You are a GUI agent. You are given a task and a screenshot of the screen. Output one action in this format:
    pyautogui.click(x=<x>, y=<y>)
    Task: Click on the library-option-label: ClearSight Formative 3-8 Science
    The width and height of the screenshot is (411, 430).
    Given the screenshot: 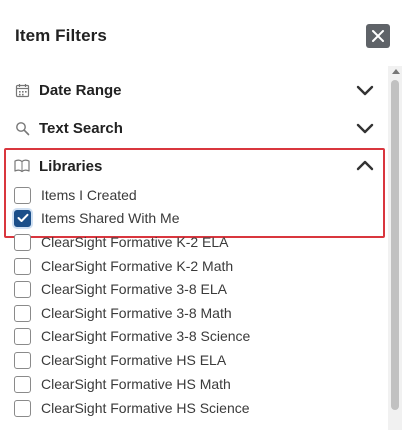 What is the action you would take?
    pyautogui.click(x=146, y=336)
    